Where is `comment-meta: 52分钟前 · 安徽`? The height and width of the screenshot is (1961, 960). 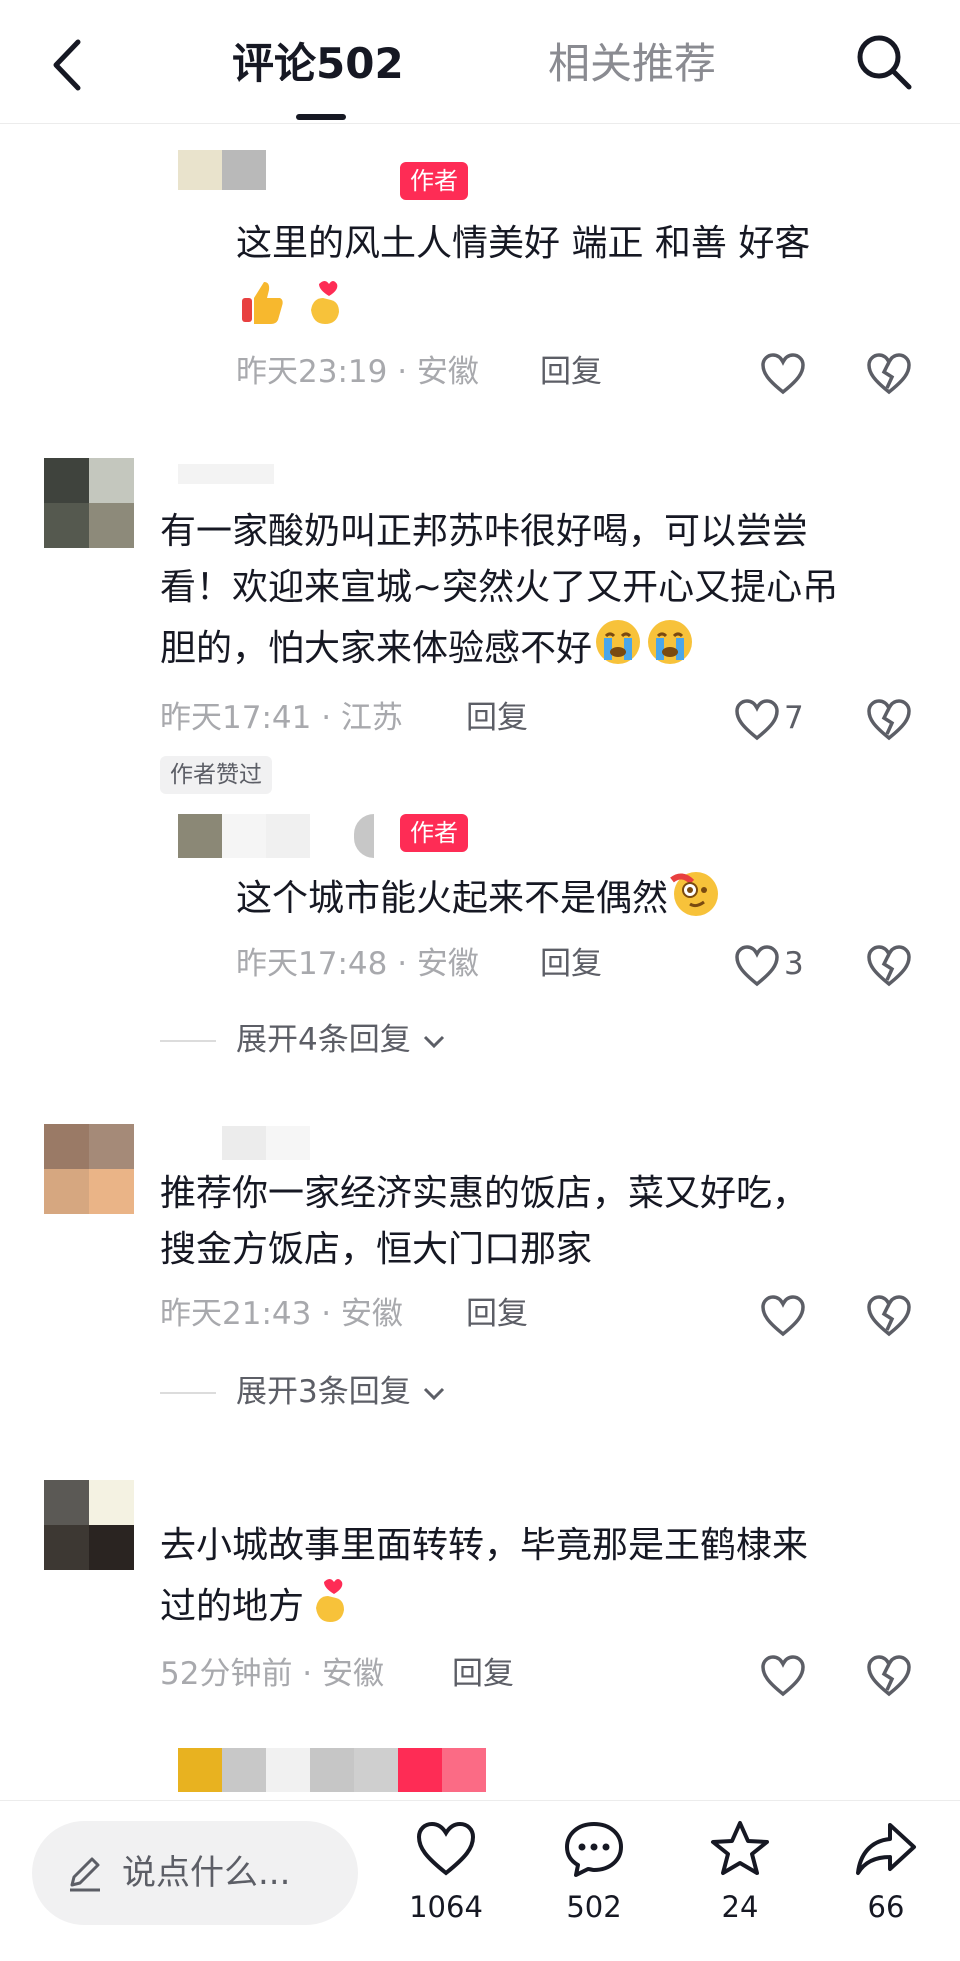
comment-meta: 52分钟前 · 安徽 is located at coordinates (272, 1674).